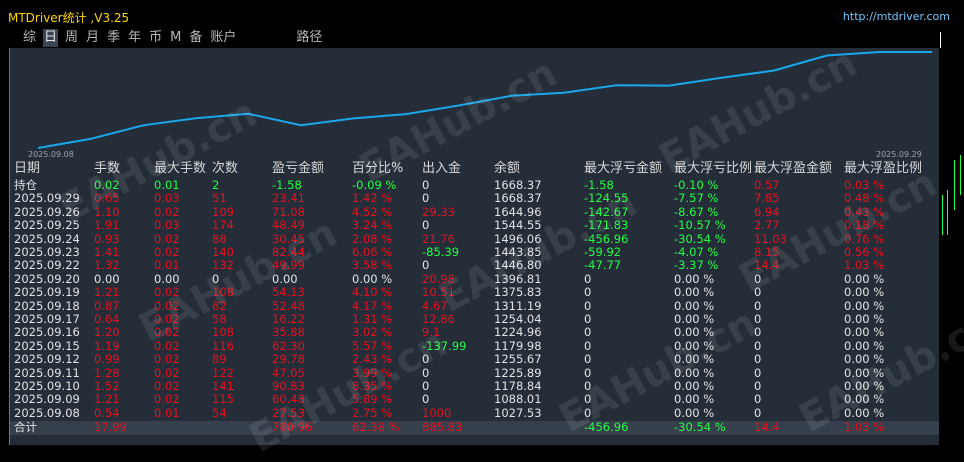 The width and height of the screenshot is (964, 462). What do you see at coordinates (134, 38) in the screenshot?
I see `tab-5: 年` at bounding box center [134, 38].